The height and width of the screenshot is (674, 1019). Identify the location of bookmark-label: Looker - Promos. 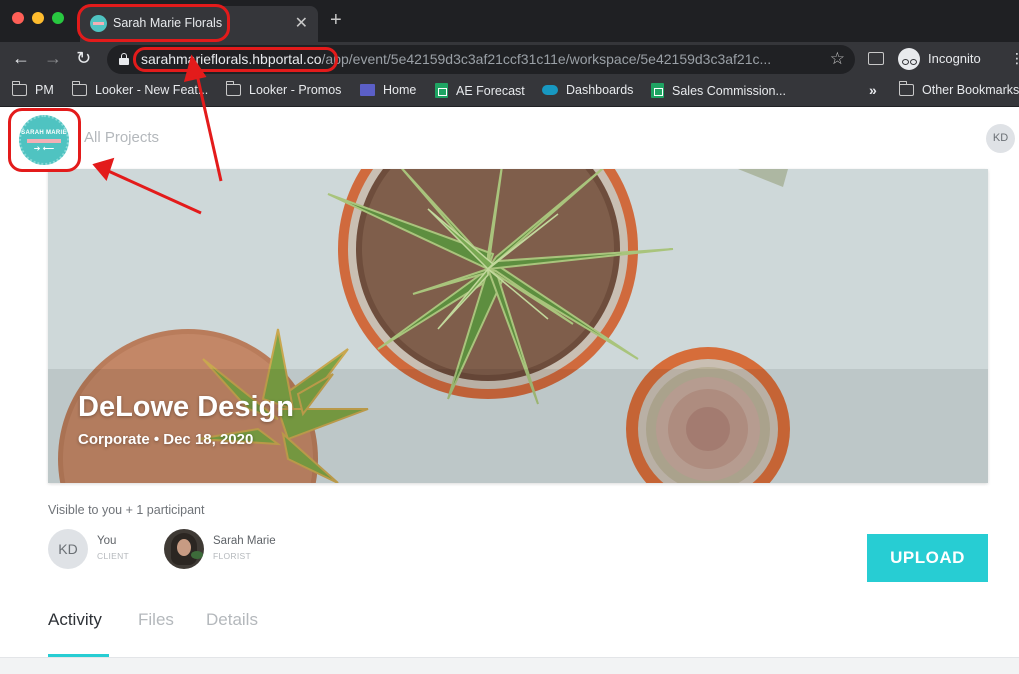
(295, 90).